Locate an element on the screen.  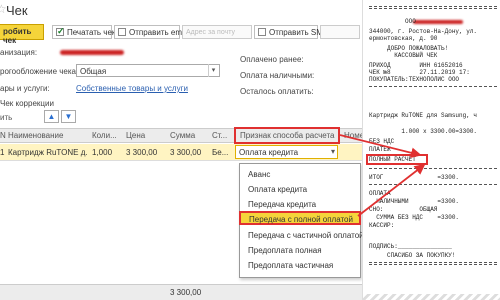
goods-services-link: Собственные товары и услуги is located at coordinates (132, 88).